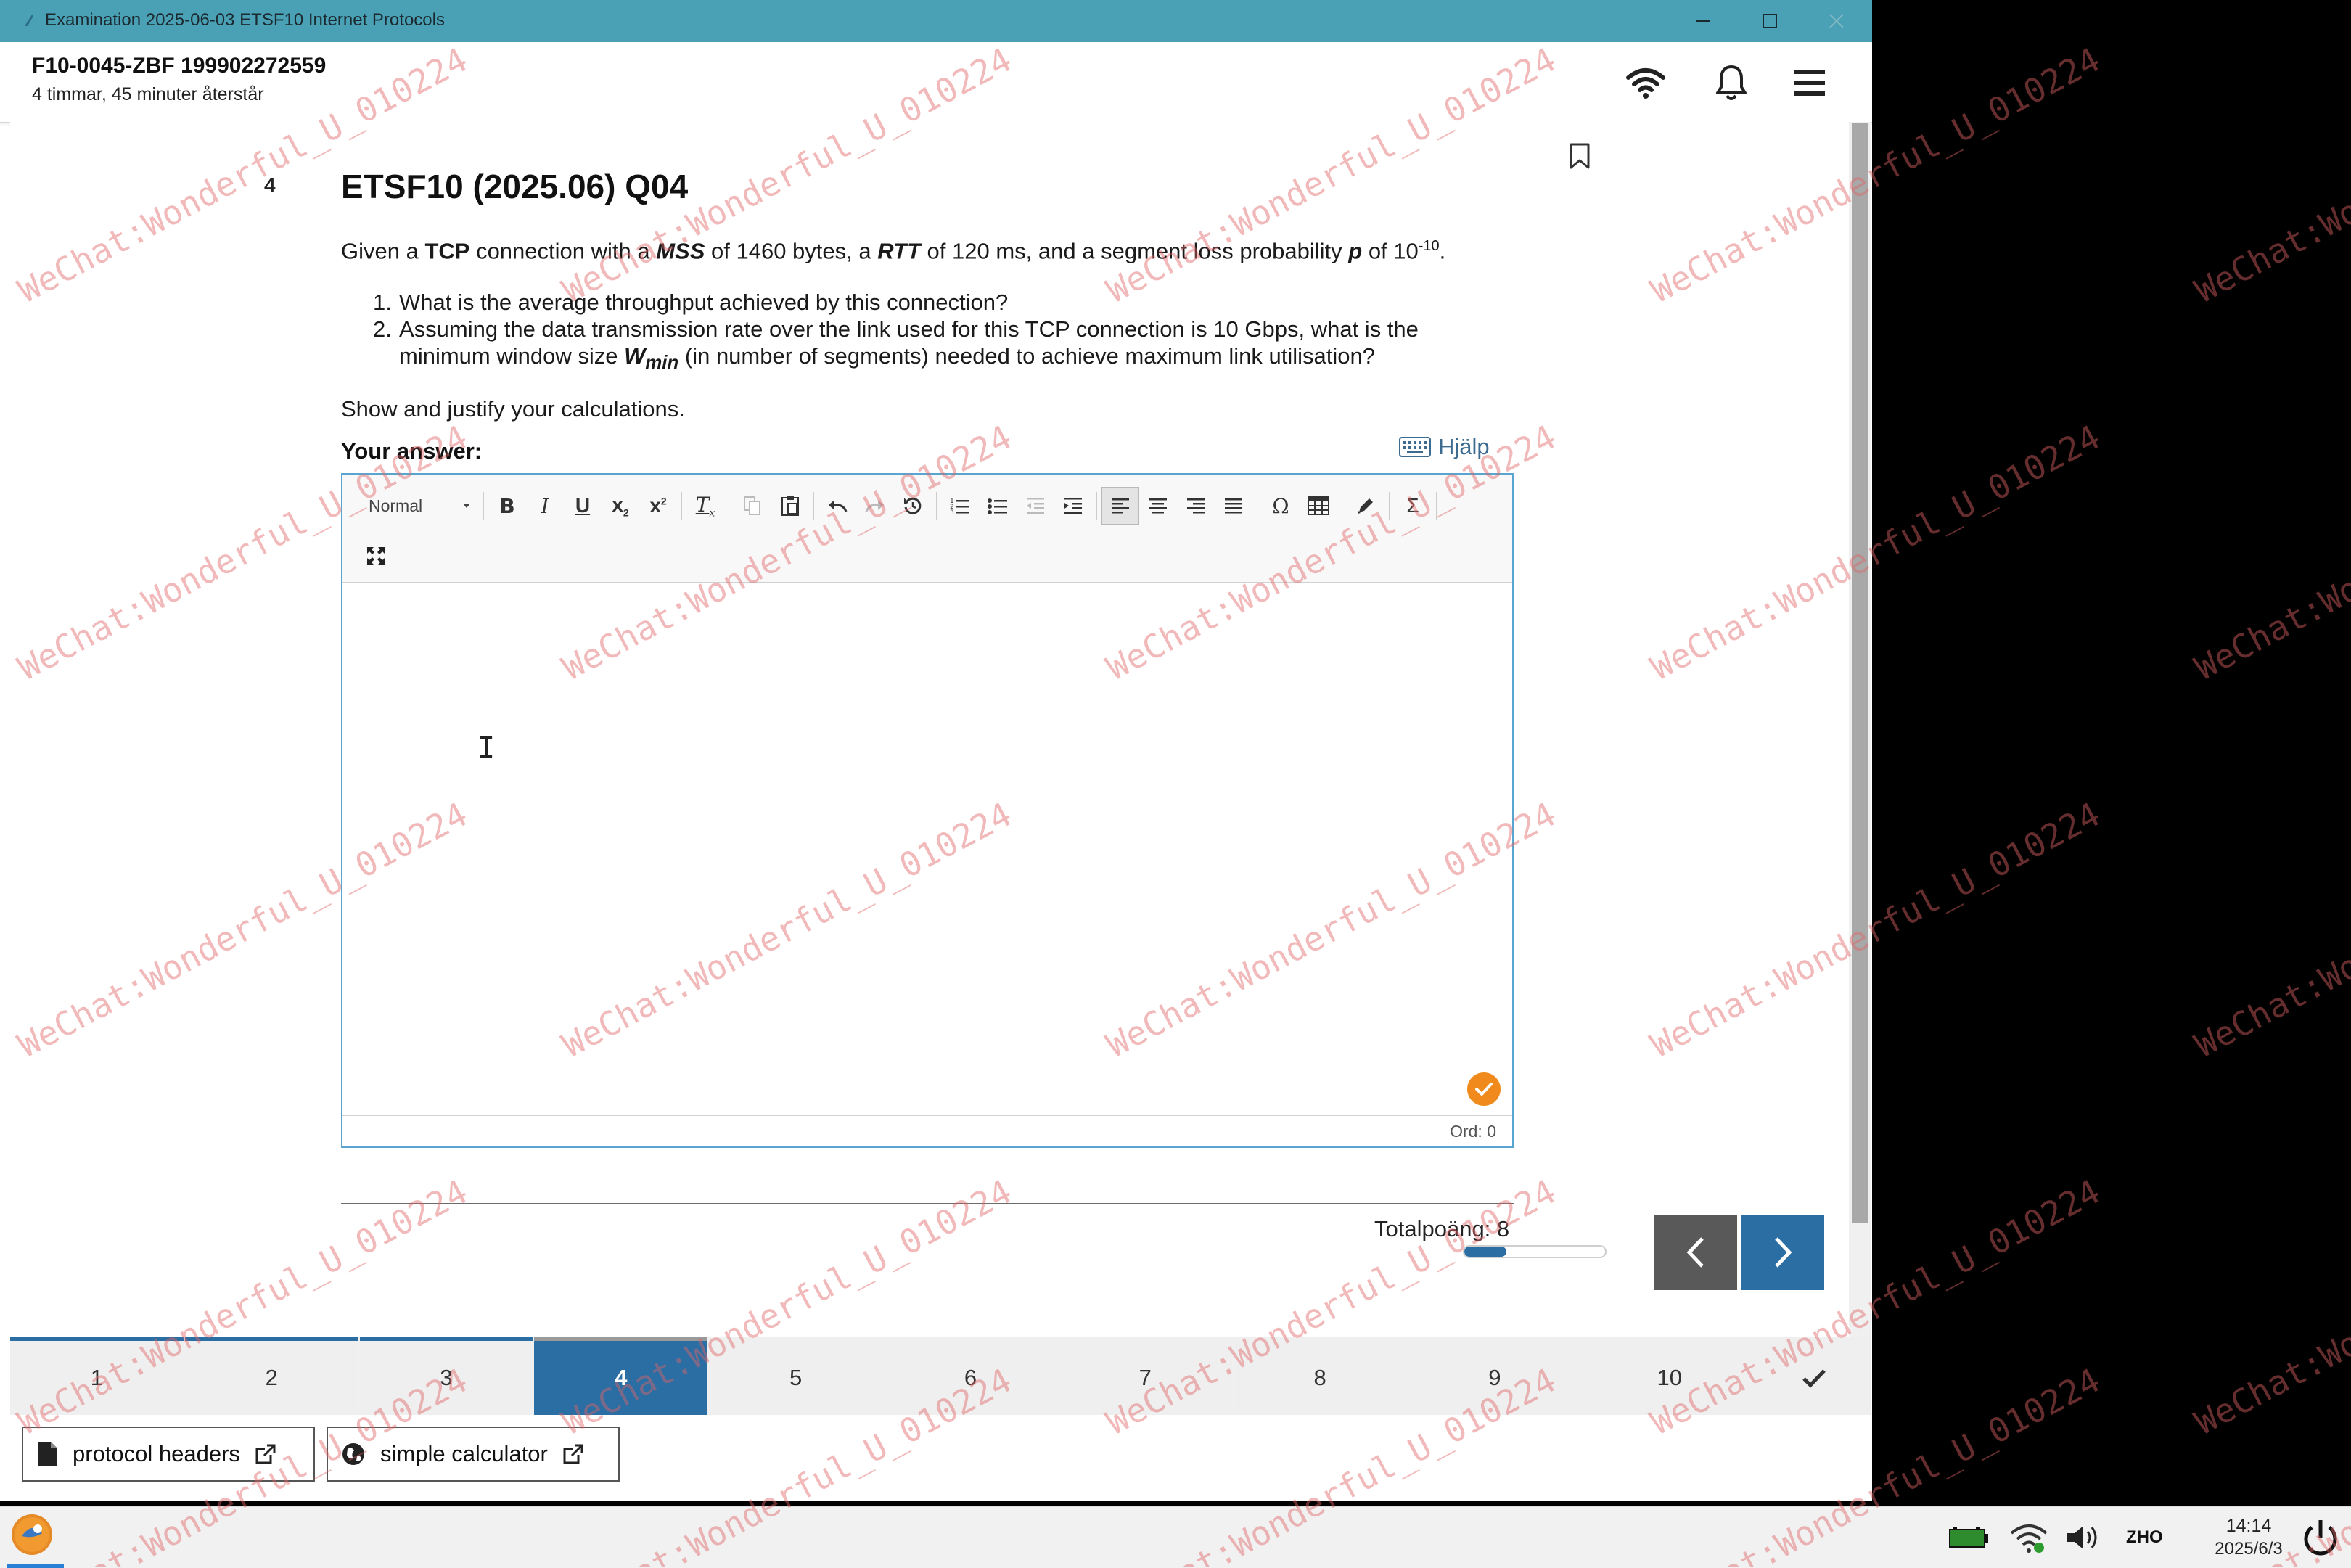  What do you see at coordinates (1035, 506) in the screenshot?
I see `outdent-button` at bounding box center [1035, 506].